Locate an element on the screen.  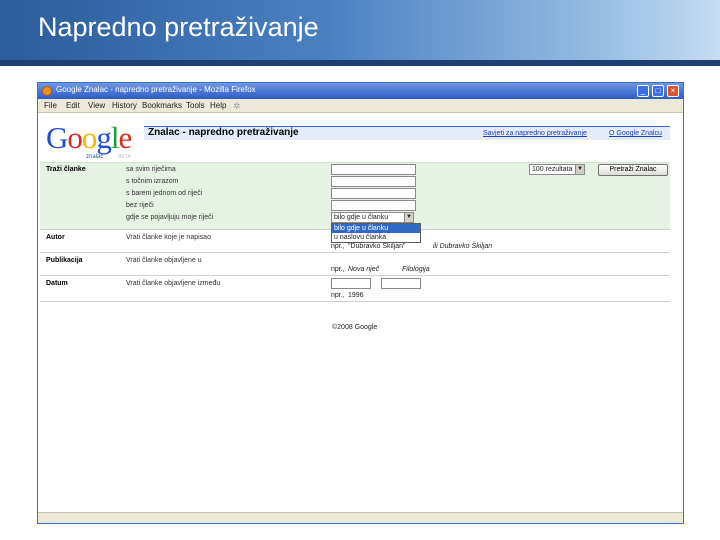
where-words-select: bilo gdje u članku ▼ is located at coordinates (372, 217).